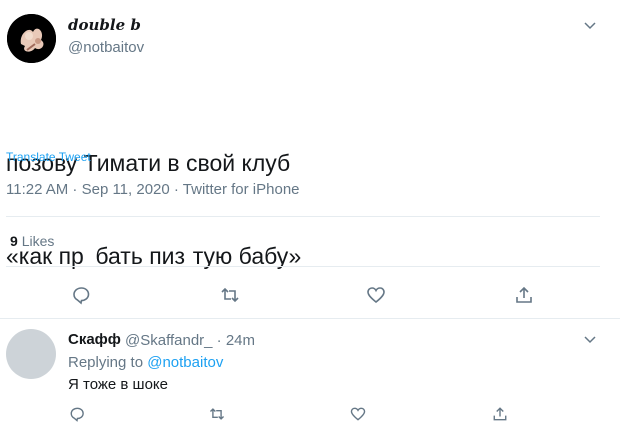  What do you see at coordinates (38, 241) in the screenshot?
I see `likes-label: Likes` at bounding box center [38, 241].